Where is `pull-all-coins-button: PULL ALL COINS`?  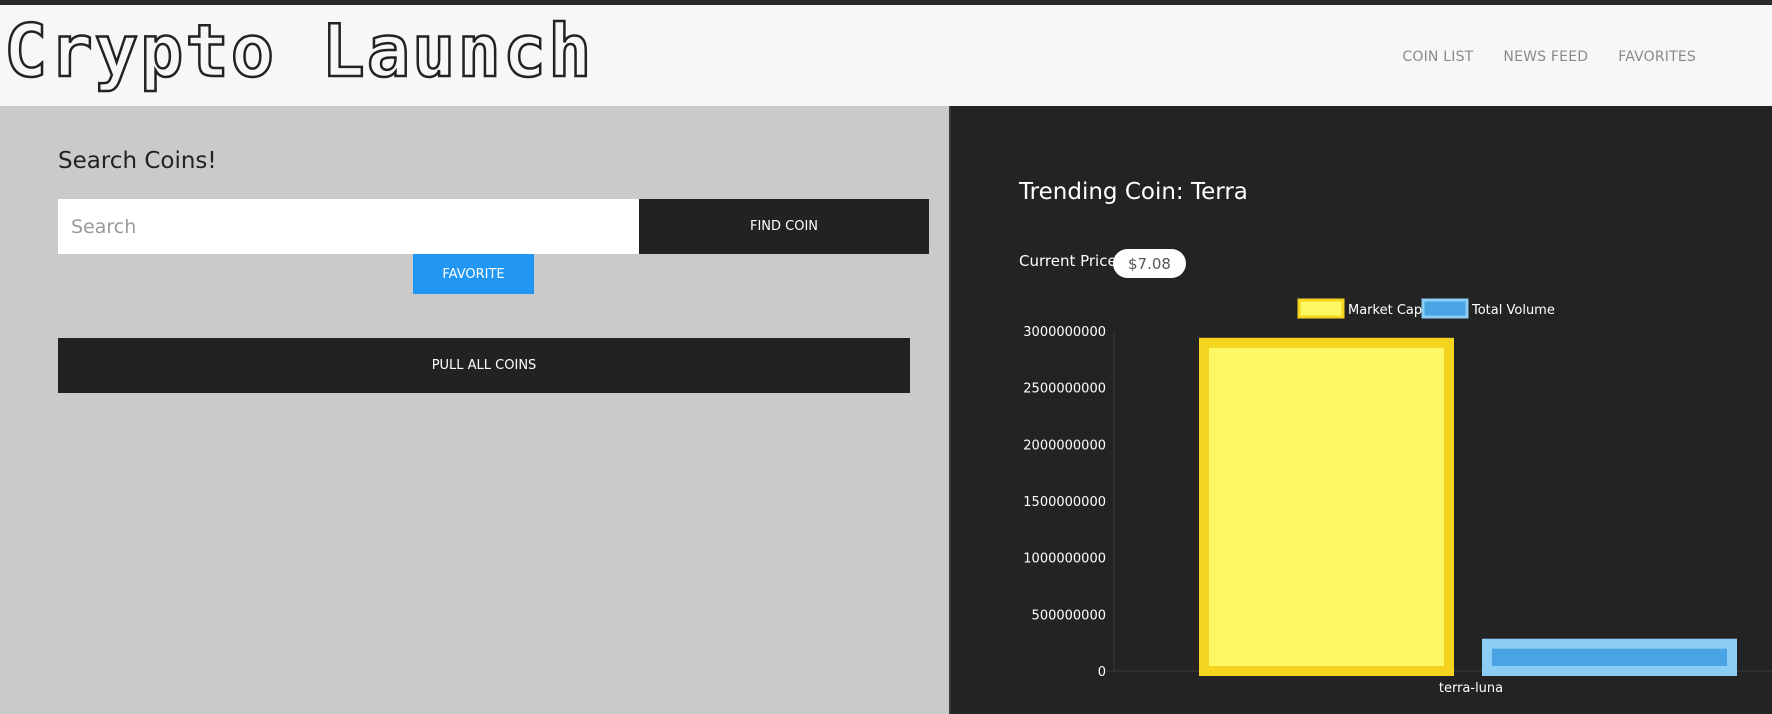
pull-all-coins-button: PULL ALL COINS is located at coordinates (484, 365).